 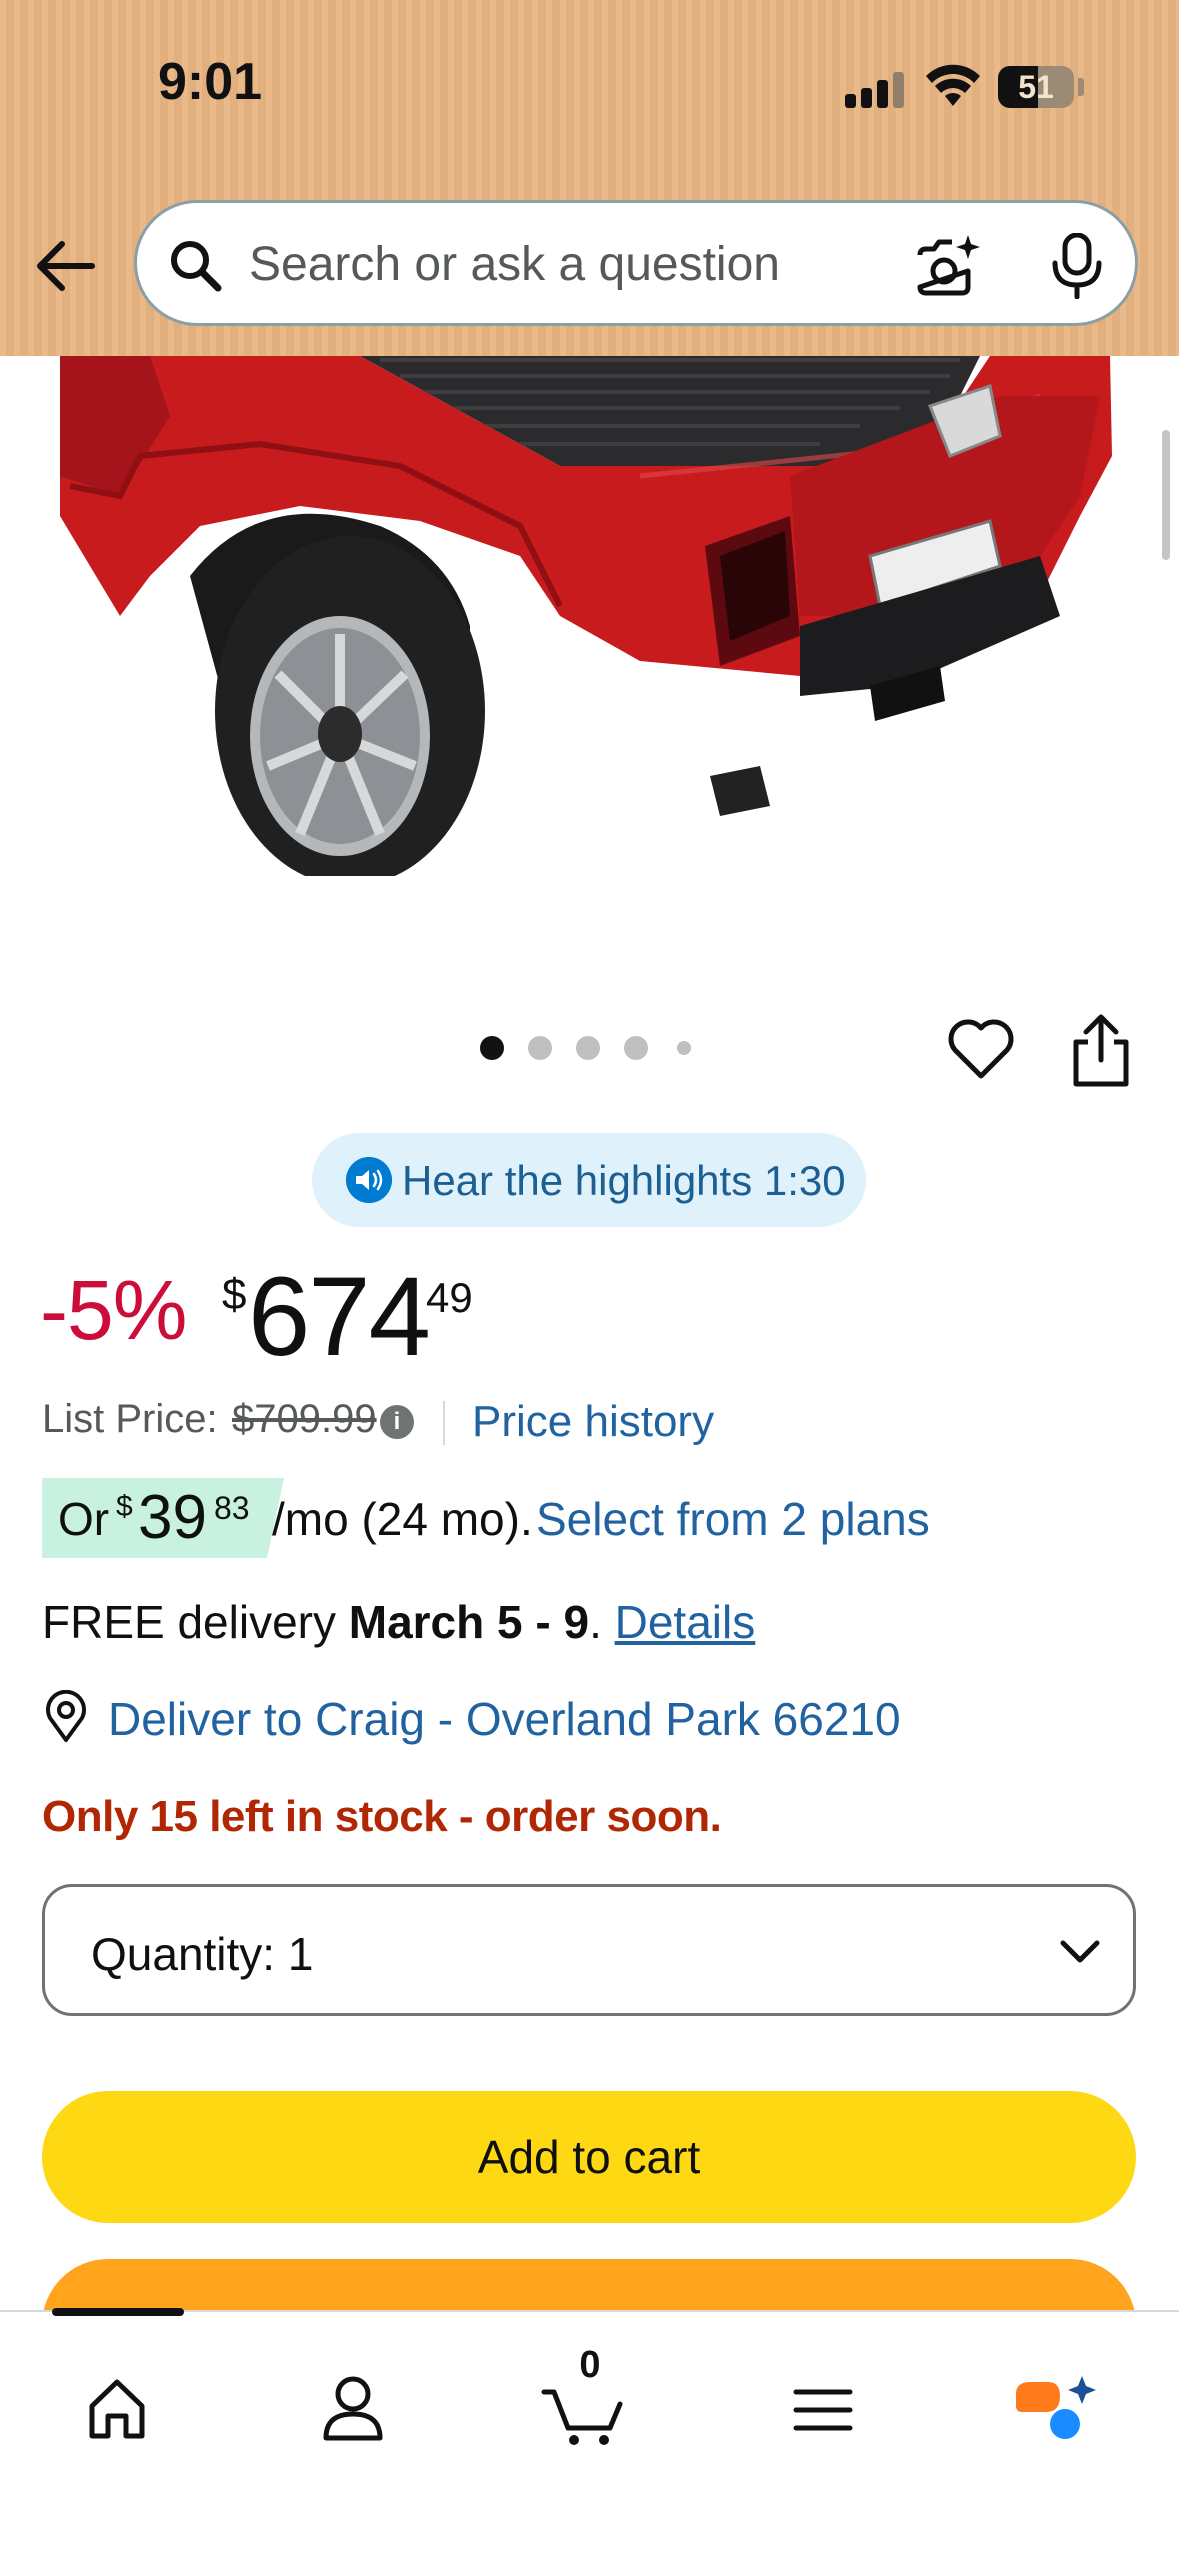 What do you see at coordinates (875, 89) in the screenshot?
I see `cellular-signal-icon` at bounding box center [875, 89].